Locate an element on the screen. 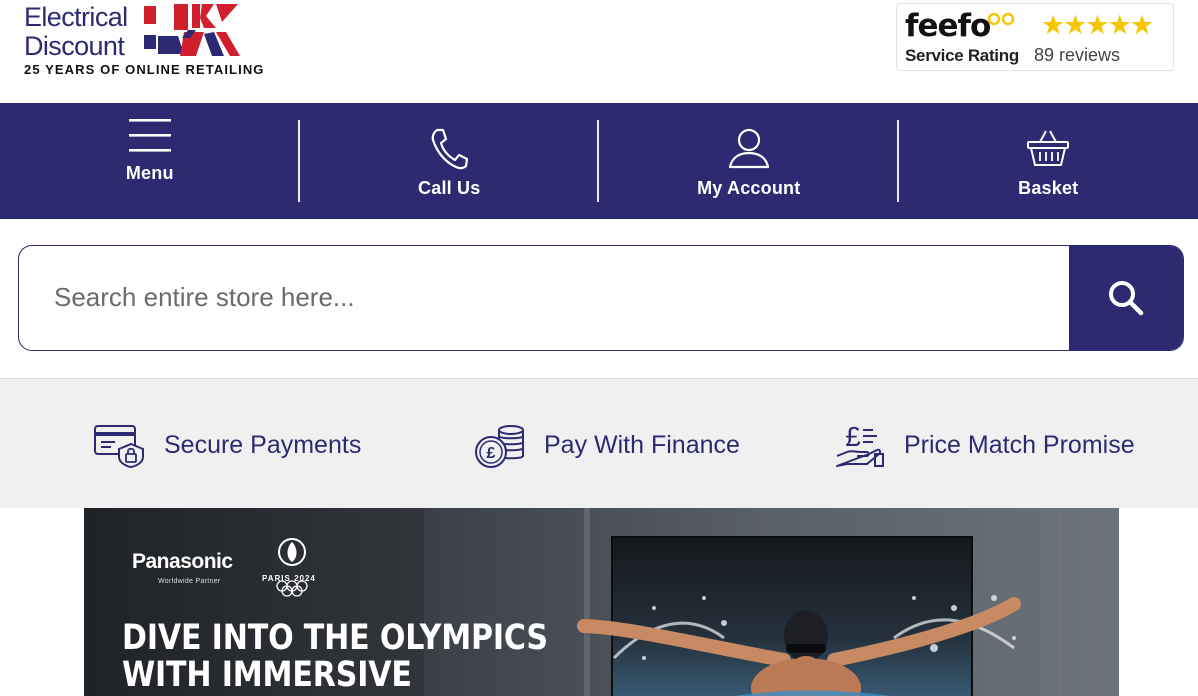 Image resolution: width=1198 pixels, height=696 pixels. feefo-review-count: 89 reviews is located at coordinates (1077, 55).